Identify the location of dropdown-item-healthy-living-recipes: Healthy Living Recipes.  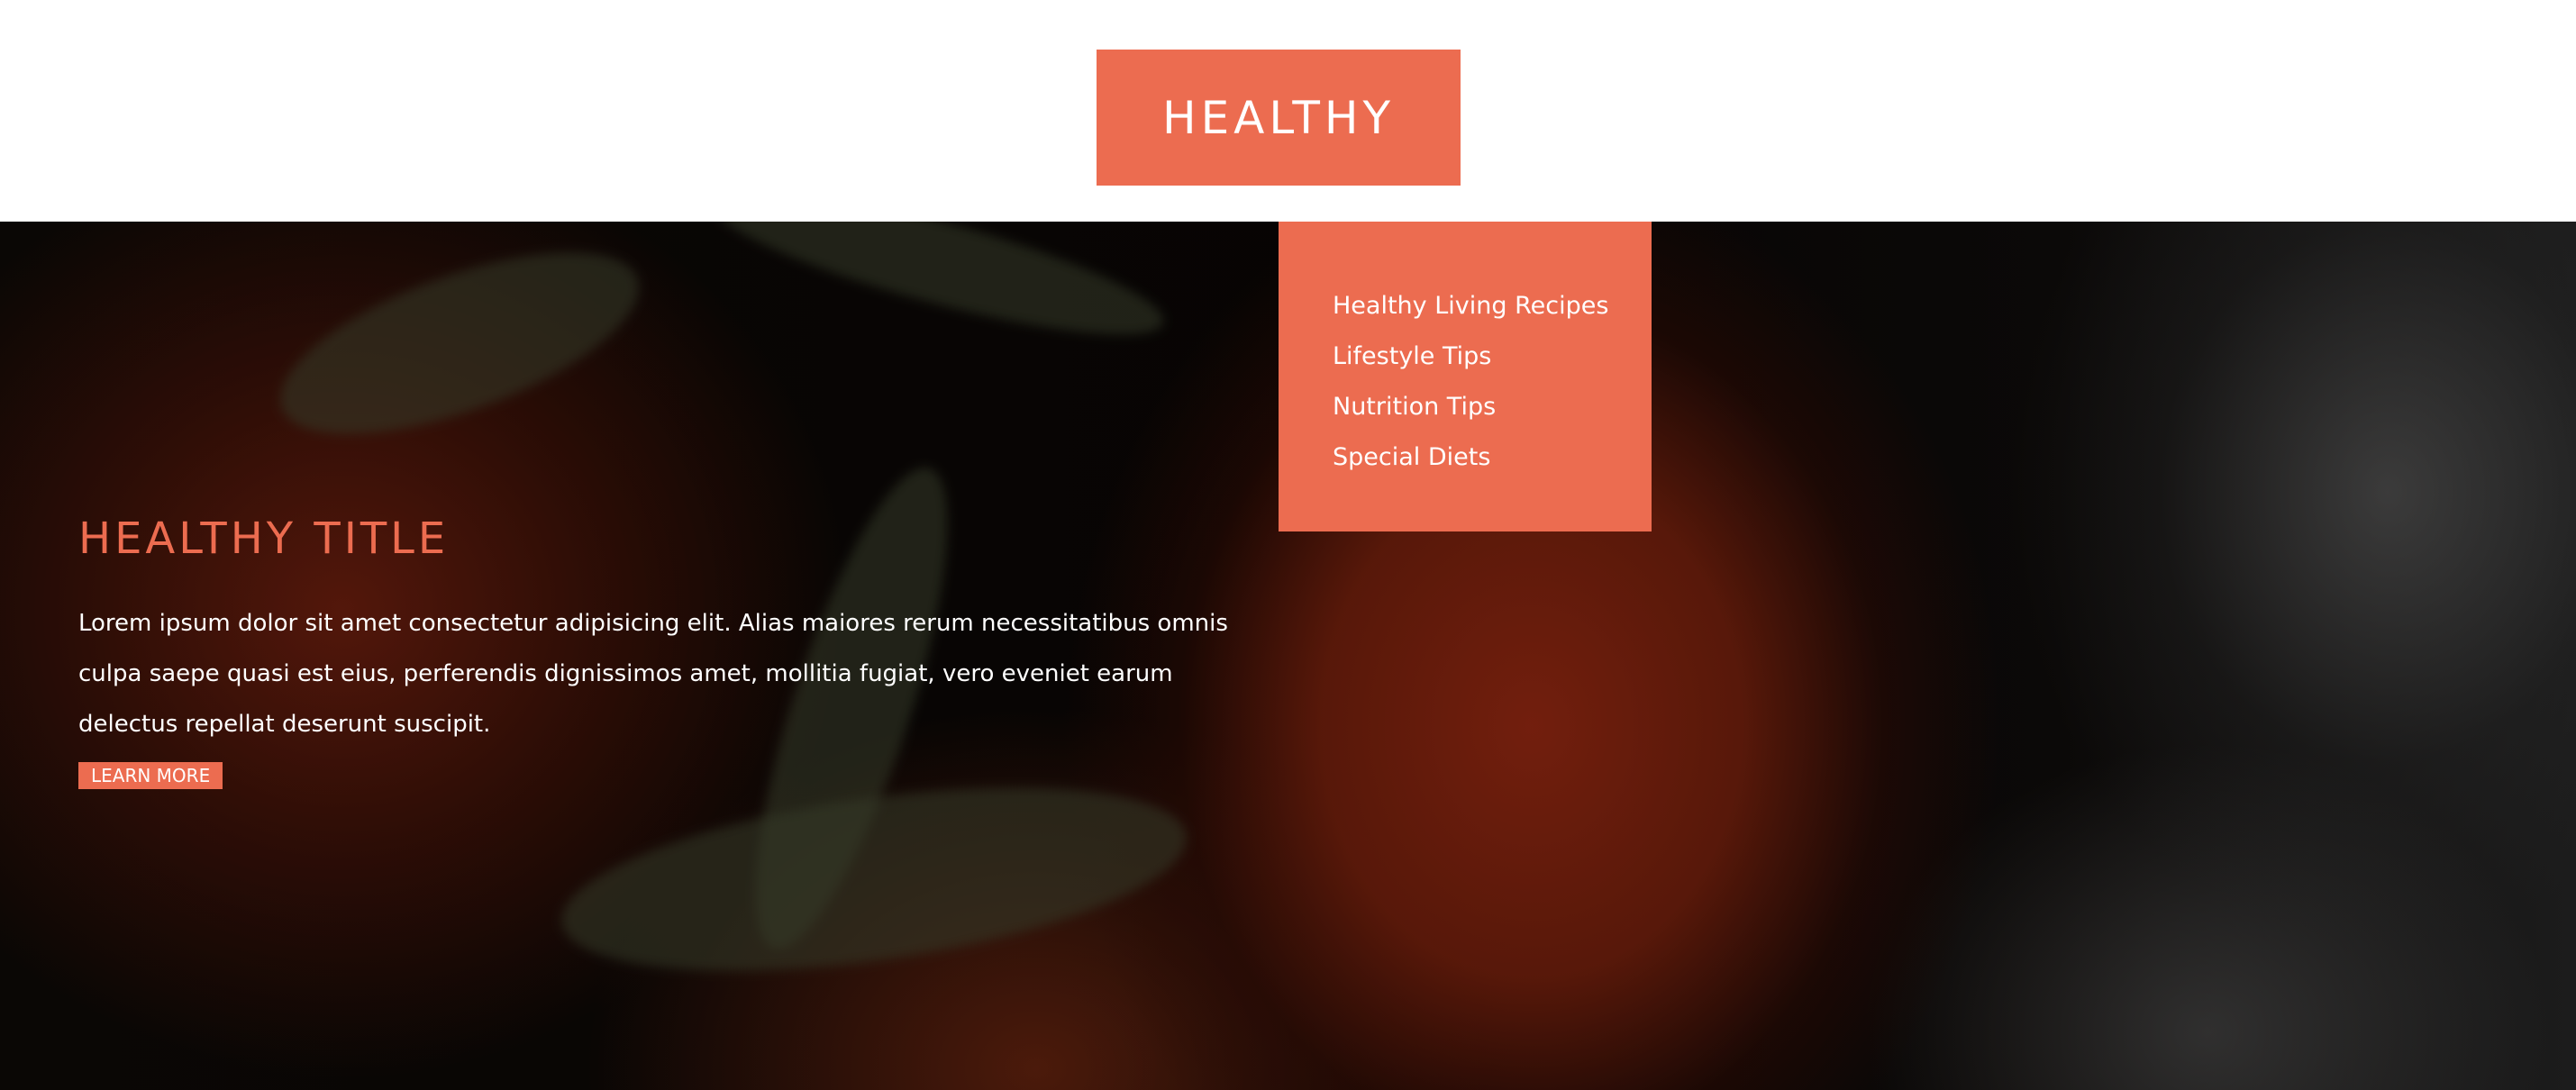
(1492, 306).